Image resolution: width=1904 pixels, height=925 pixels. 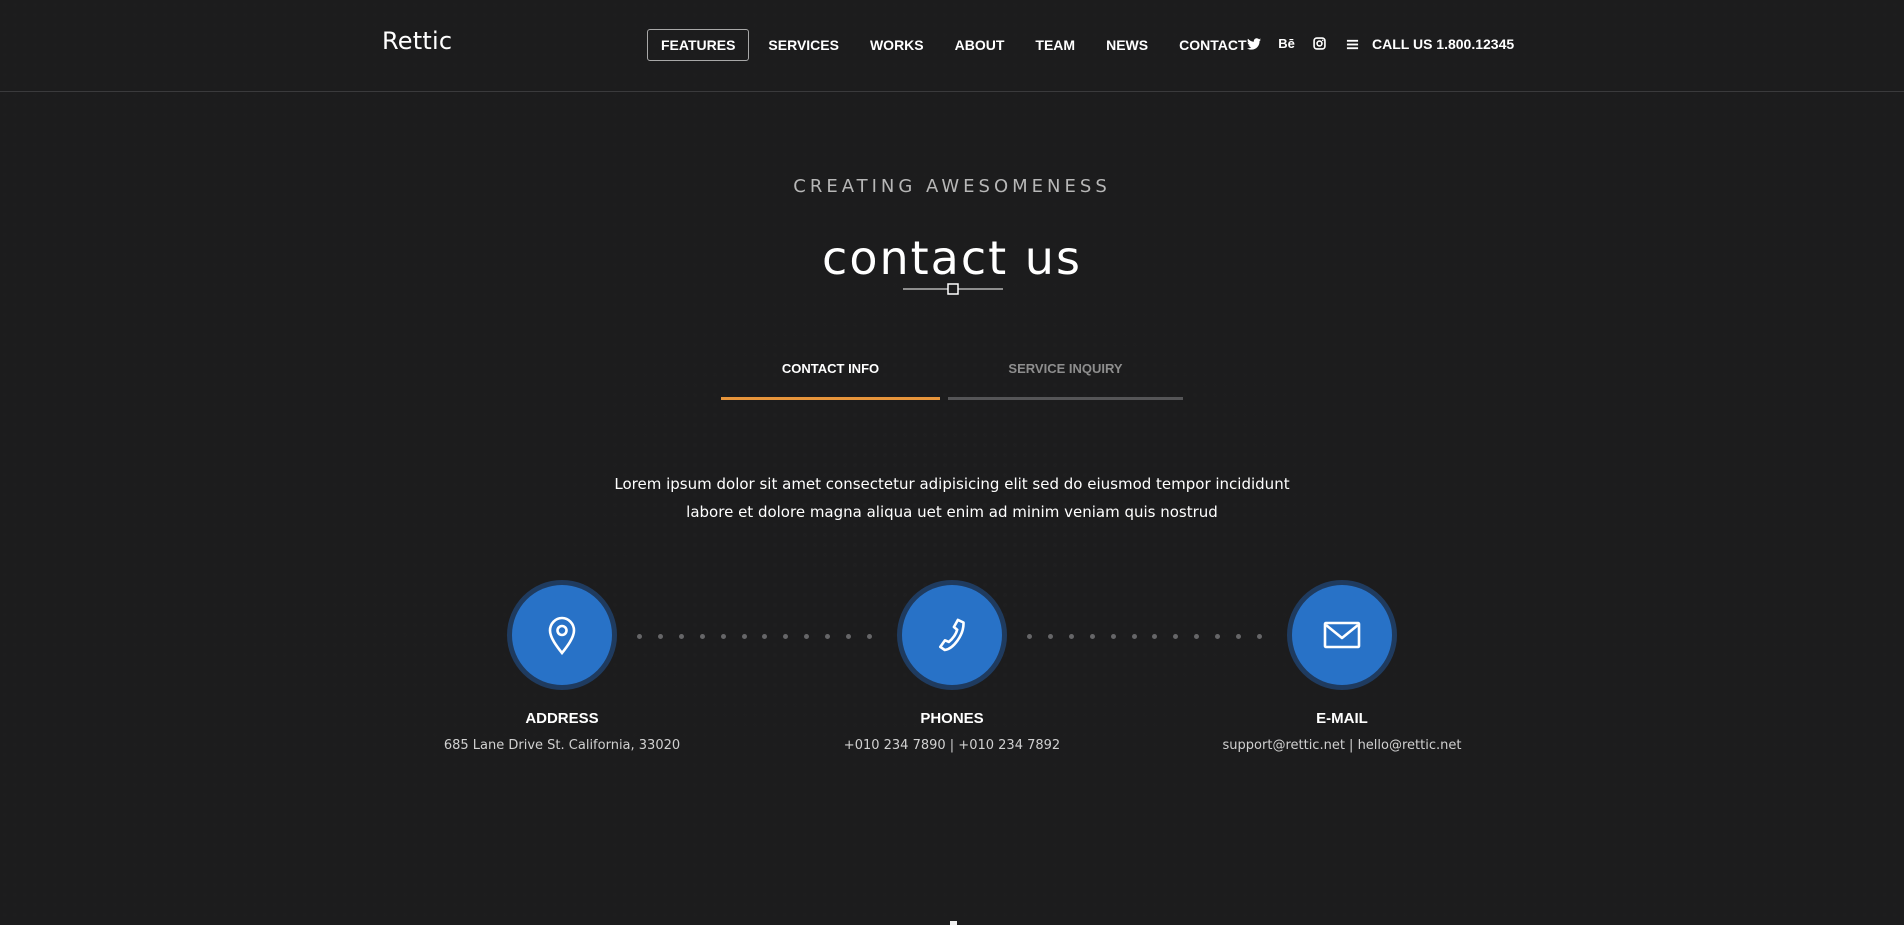 What do you see at coordinates (1253, 43) in the screenshot?
I see `twitter-icon` at bounding box center [1253, 43].